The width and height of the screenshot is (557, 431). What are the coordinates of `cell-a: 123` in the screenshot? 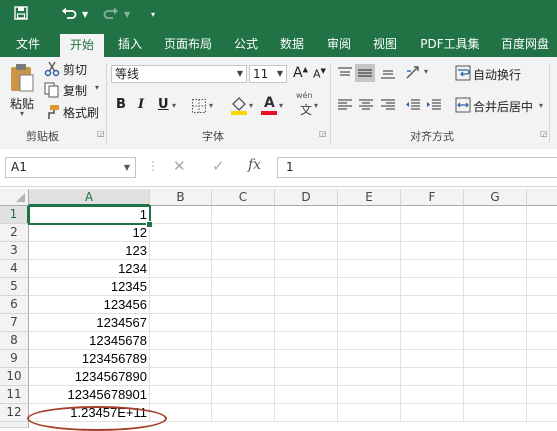 It's located at (89, 251).